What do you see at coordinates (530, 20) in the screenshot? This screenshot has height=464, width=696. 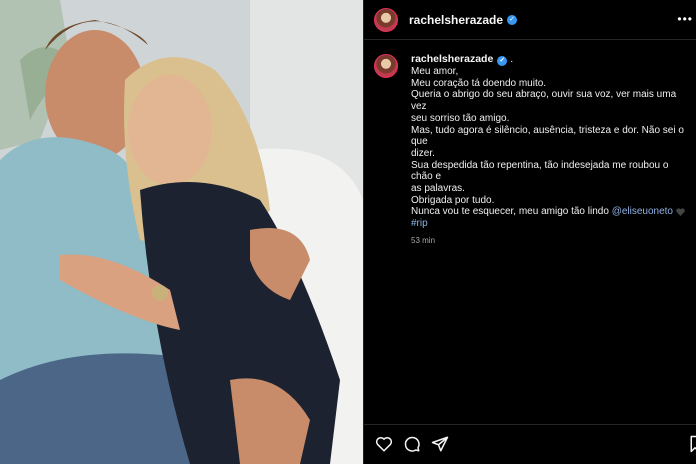 I see `post-header: rachelsherazade ✓ •••` at bounding box center [530, 20].